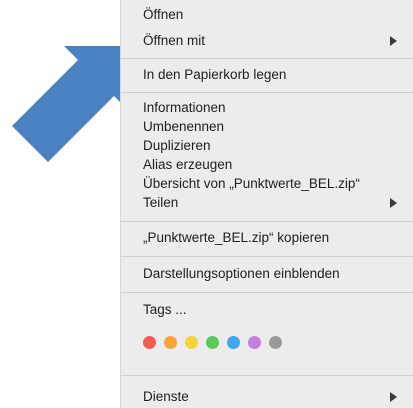 The height and width of the screenshot is (408, 413). I want to click on pointer-arrow-shape, so click(70, 104).